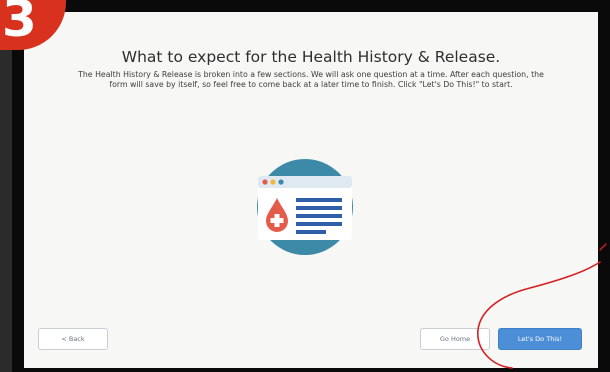  Describe the element at coordinates (6, 186) in the screenshot. I see `left-edge-strip` at that location.